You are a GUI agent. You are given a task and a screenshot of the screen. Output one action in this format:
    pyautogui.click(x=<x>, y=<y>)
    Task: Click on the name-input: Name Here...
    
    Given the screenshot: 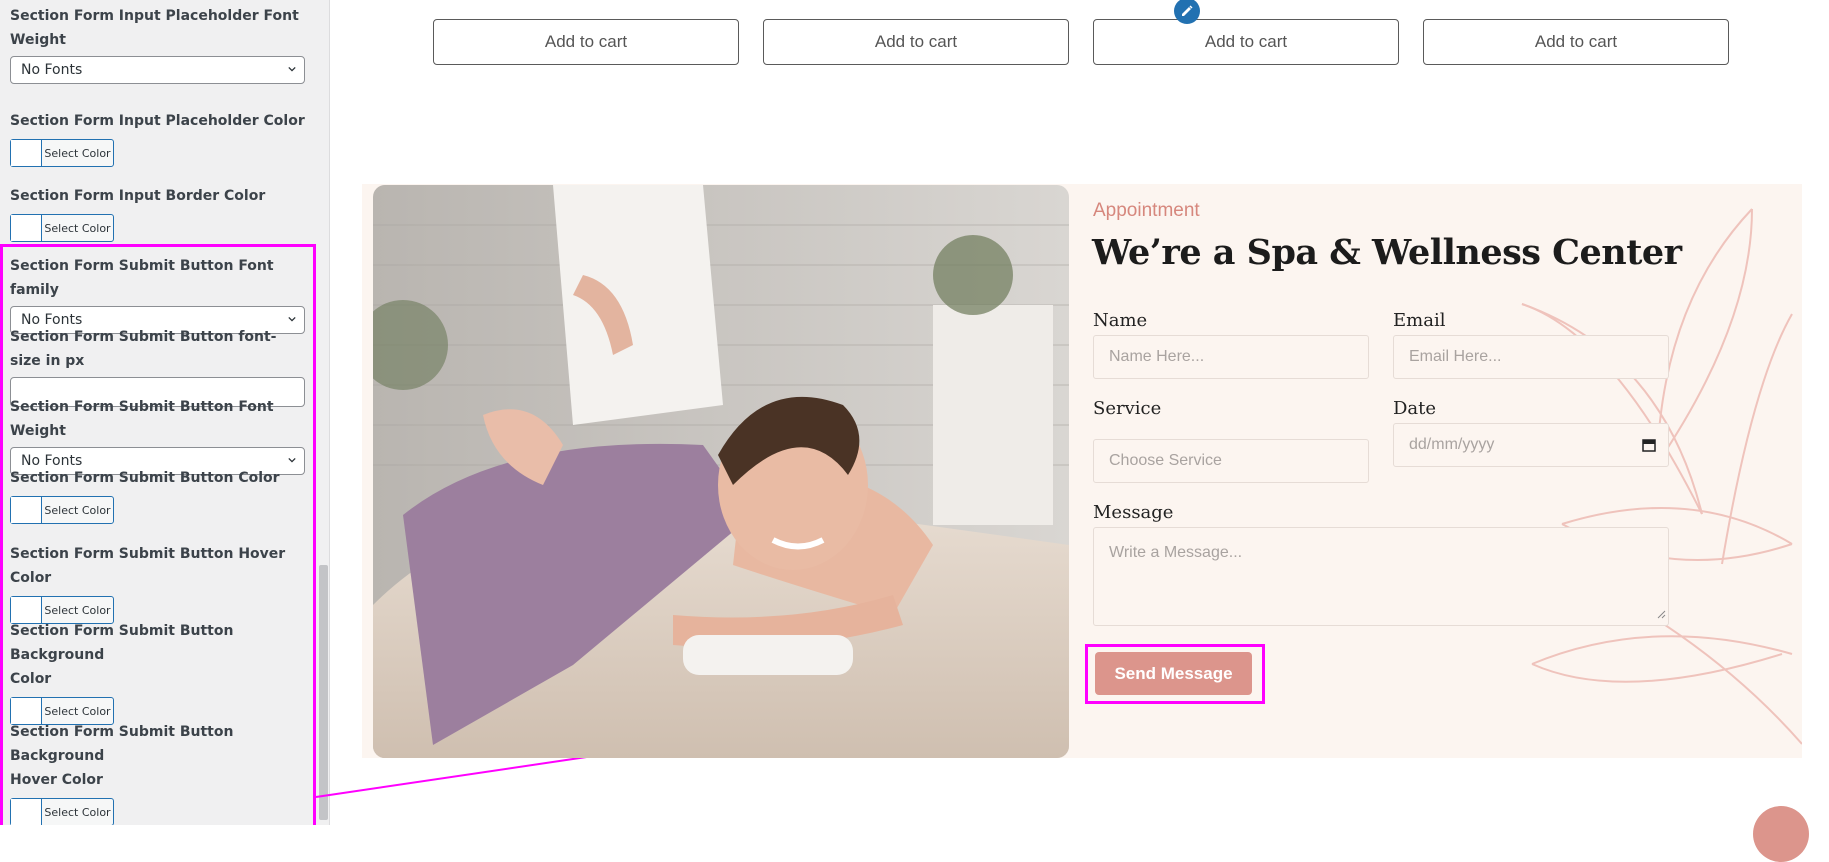 What is the action you would take?
    pyautogui.click(x=1231, y=357)
    